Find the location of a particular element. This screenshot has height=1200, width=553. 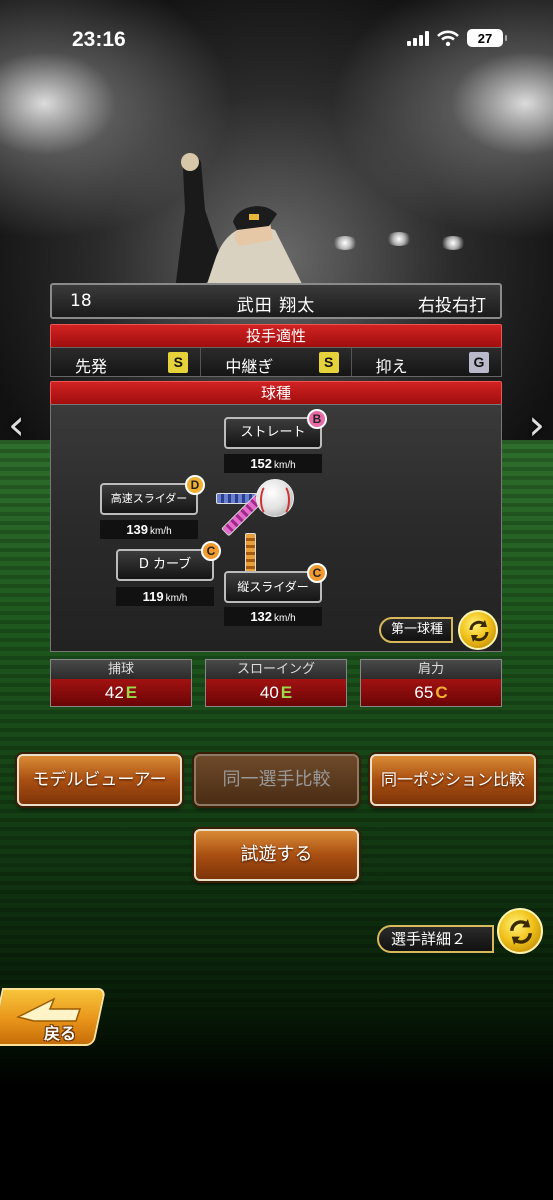

stat-label: 捕球 is located at coordinates (121, 669).